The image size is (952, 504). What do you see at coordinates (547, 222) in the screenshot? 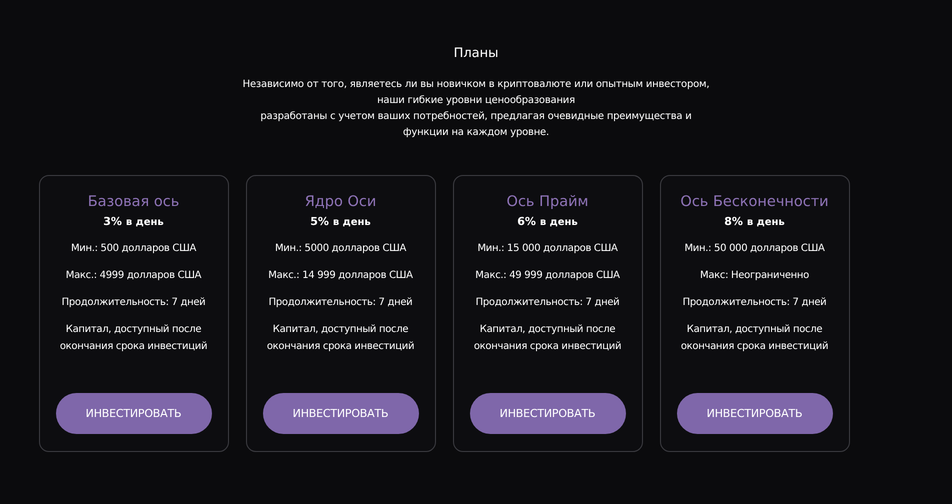
I see `plan-rate: 6% в день` at bounding box center [547, 222].